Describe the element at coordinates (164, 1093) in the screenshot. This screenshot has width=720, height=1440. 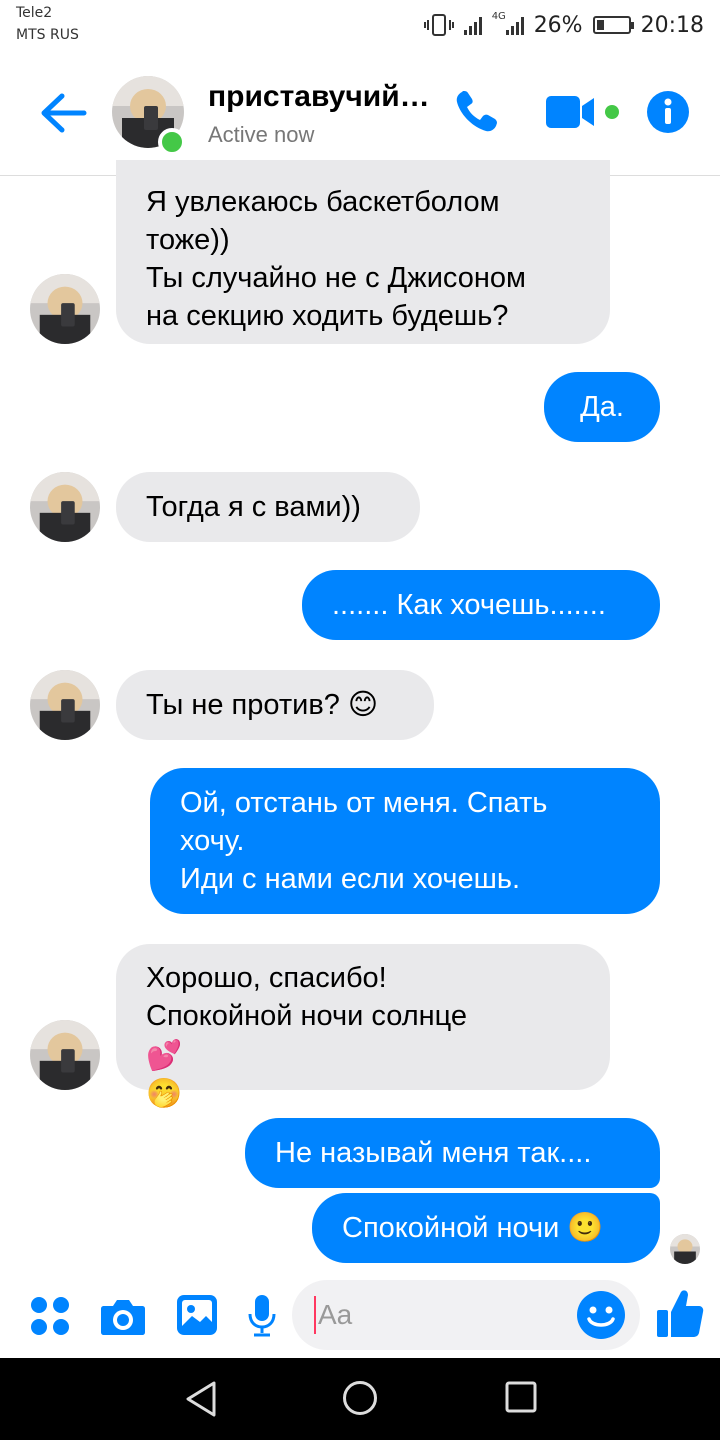
I see `hand-over-mouth-emoji: 🤭` at that location.